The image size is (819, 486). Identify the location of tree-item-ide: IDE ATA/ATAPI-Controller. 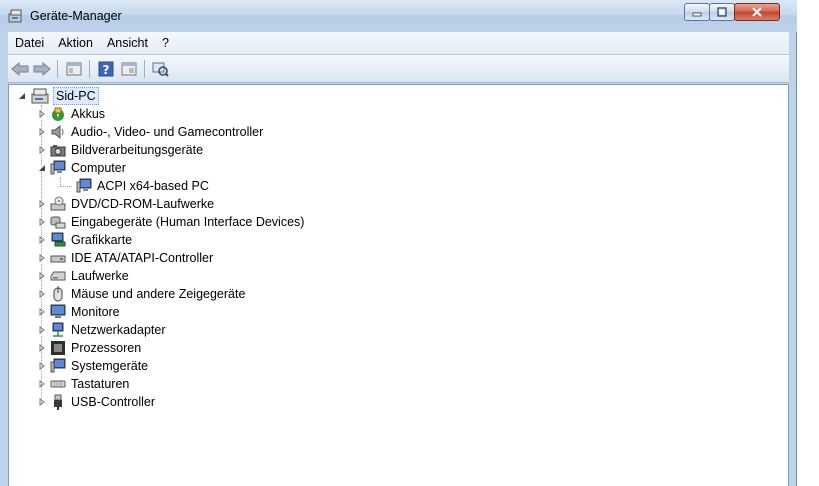
(126, 258).